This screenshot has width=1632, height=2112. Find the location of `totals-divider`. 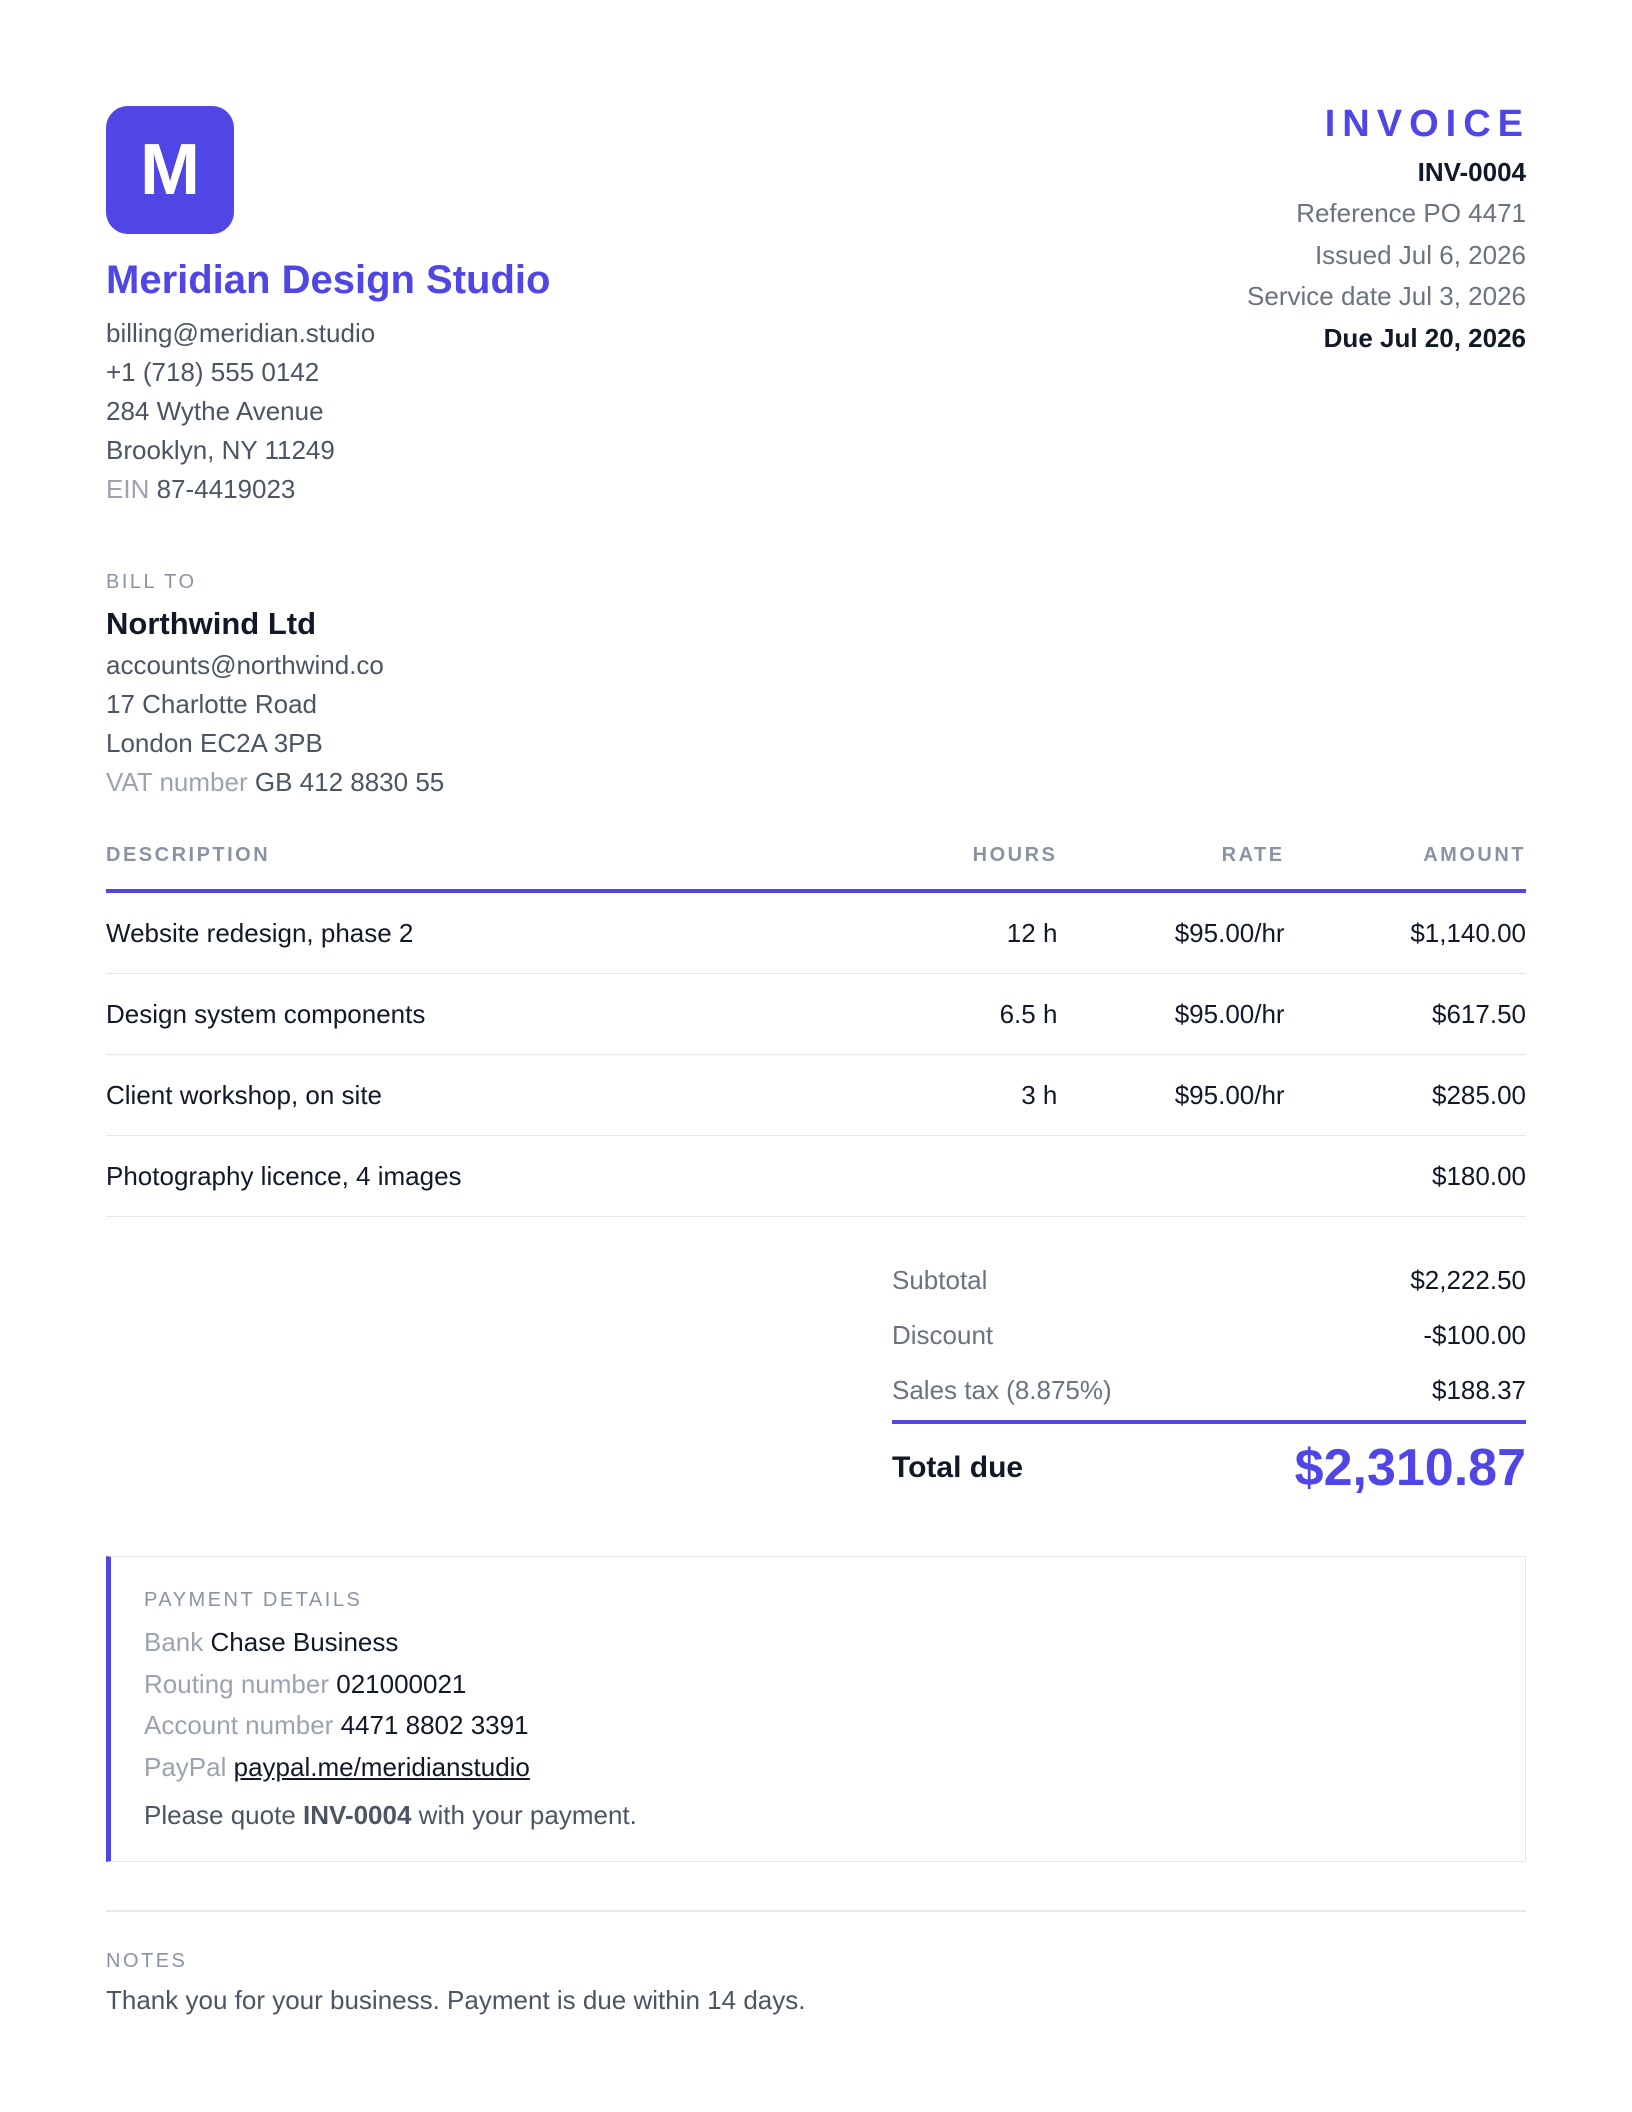

totals-divider is located at coordinates (1209, 1422).